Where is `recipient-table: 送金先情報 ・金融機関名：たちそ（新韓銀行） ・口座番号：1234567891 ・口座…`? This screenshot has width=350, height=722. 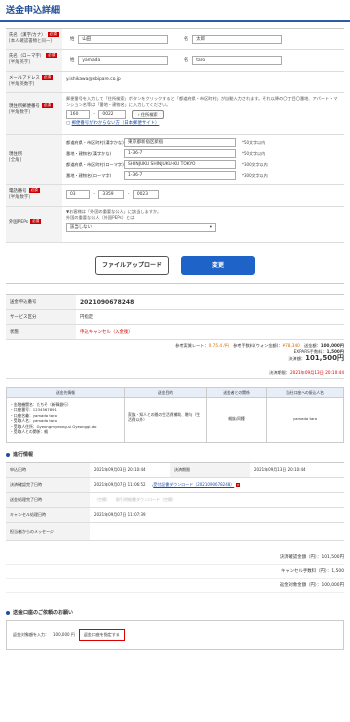
recipient-table: 送金先情報 ・金融機関名：たちそ（新韓銀行） ・口座番号：1234567891 ・口座… is located at coordinates (175, 415).